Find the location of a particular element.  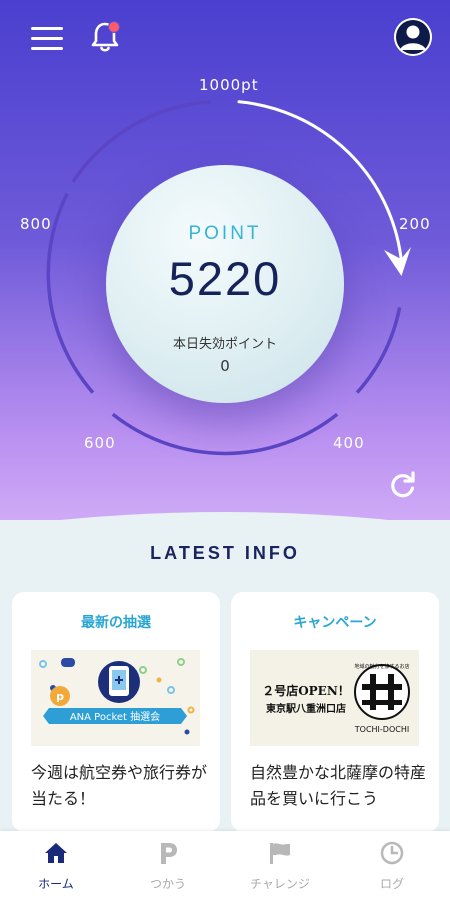

tab-use-label: つかう is located at coordinates (167, 884).